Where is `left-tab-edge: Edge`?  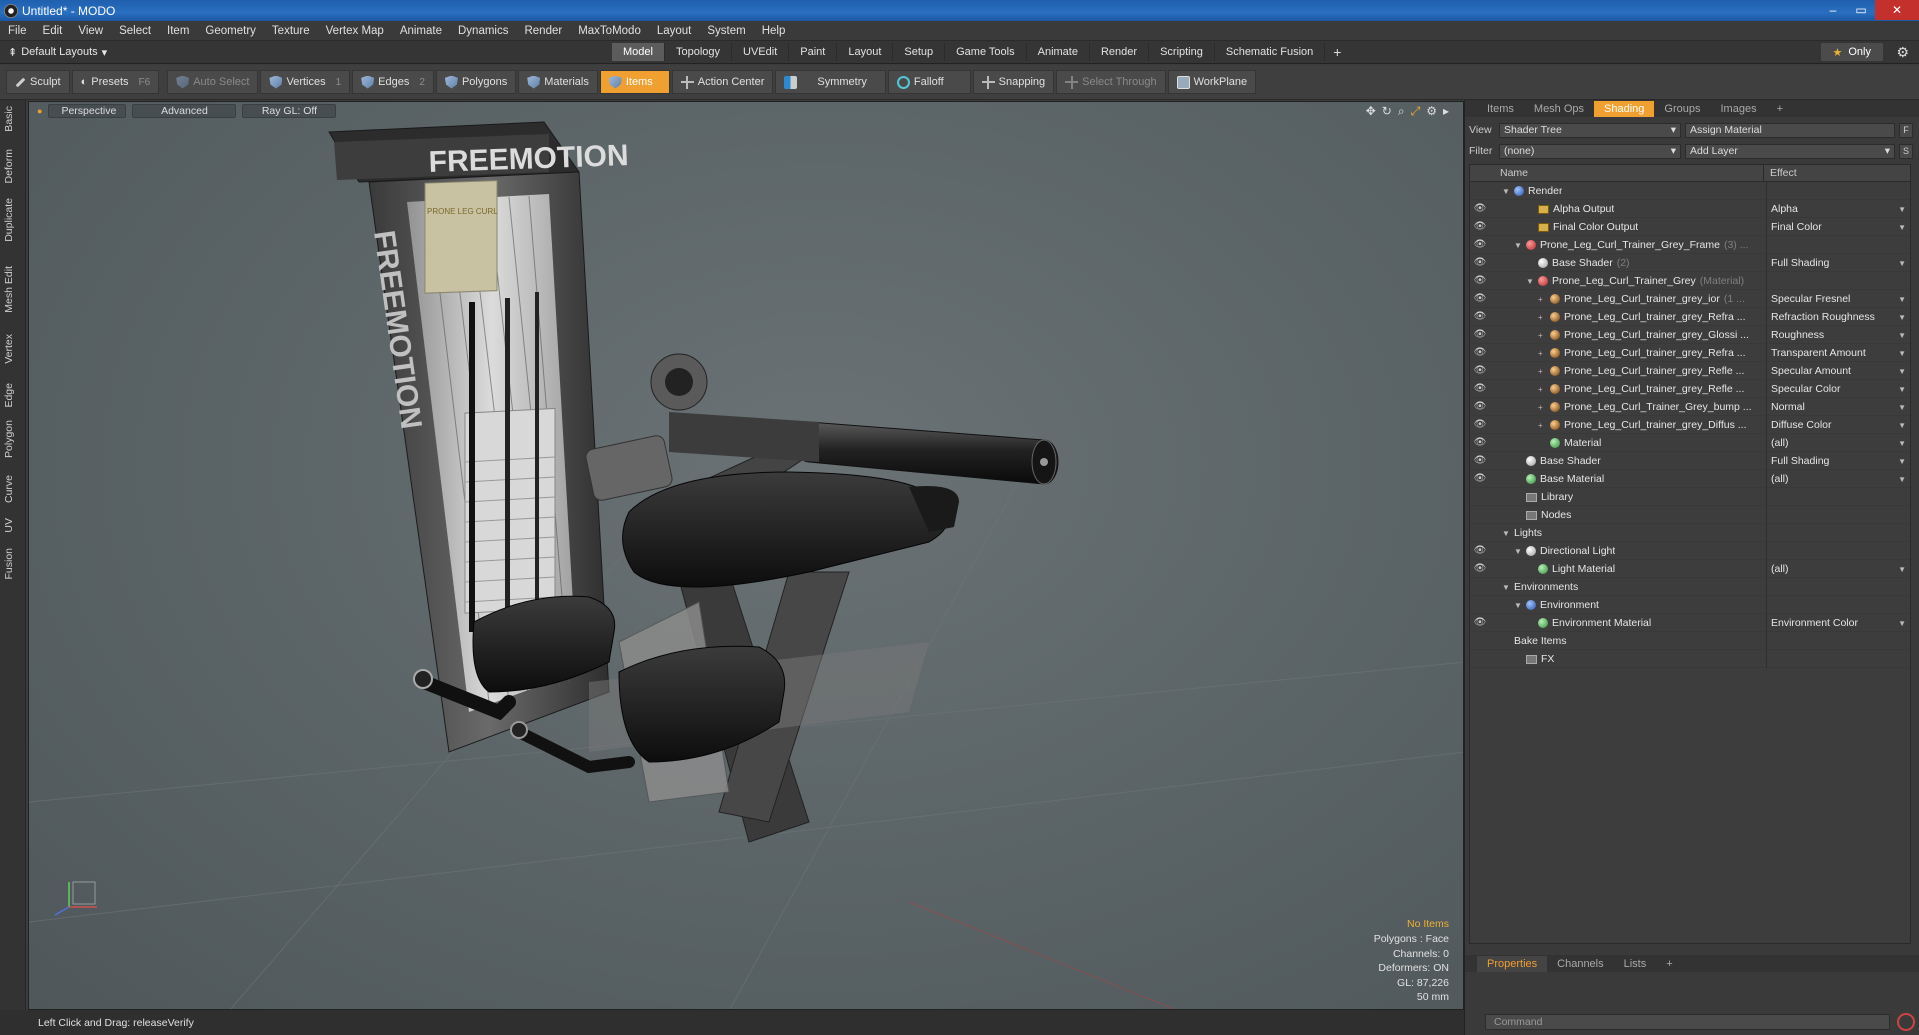 left-tab-edge: Edge is located at coordinates (9, 395).